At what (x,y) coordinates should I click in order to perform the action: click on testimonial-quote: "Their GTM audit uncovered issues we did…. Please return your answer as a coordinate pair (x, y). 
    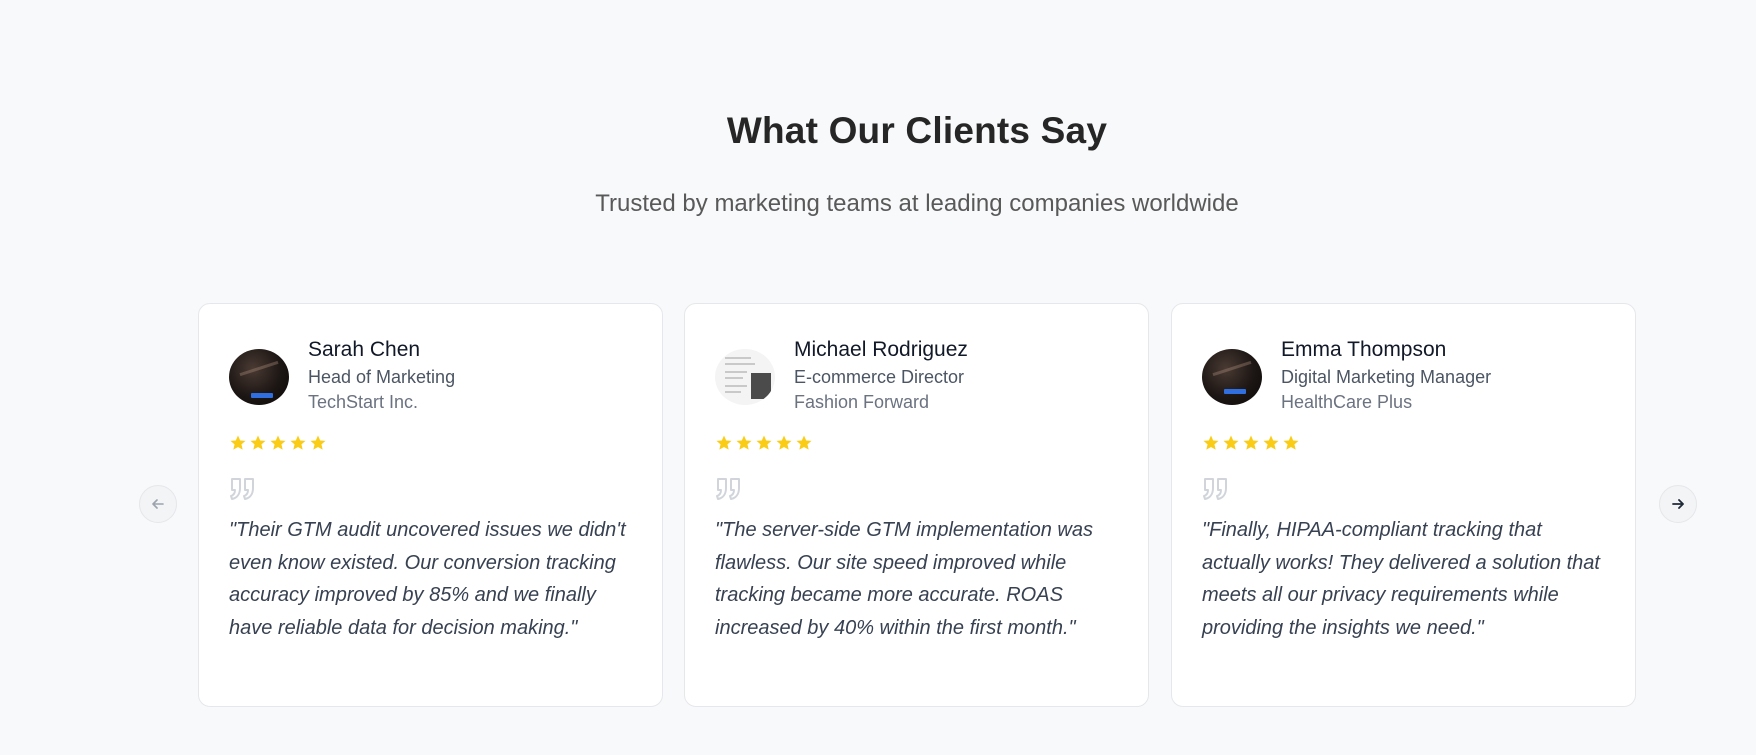
    Looking at the image, I should click on (427, 579).